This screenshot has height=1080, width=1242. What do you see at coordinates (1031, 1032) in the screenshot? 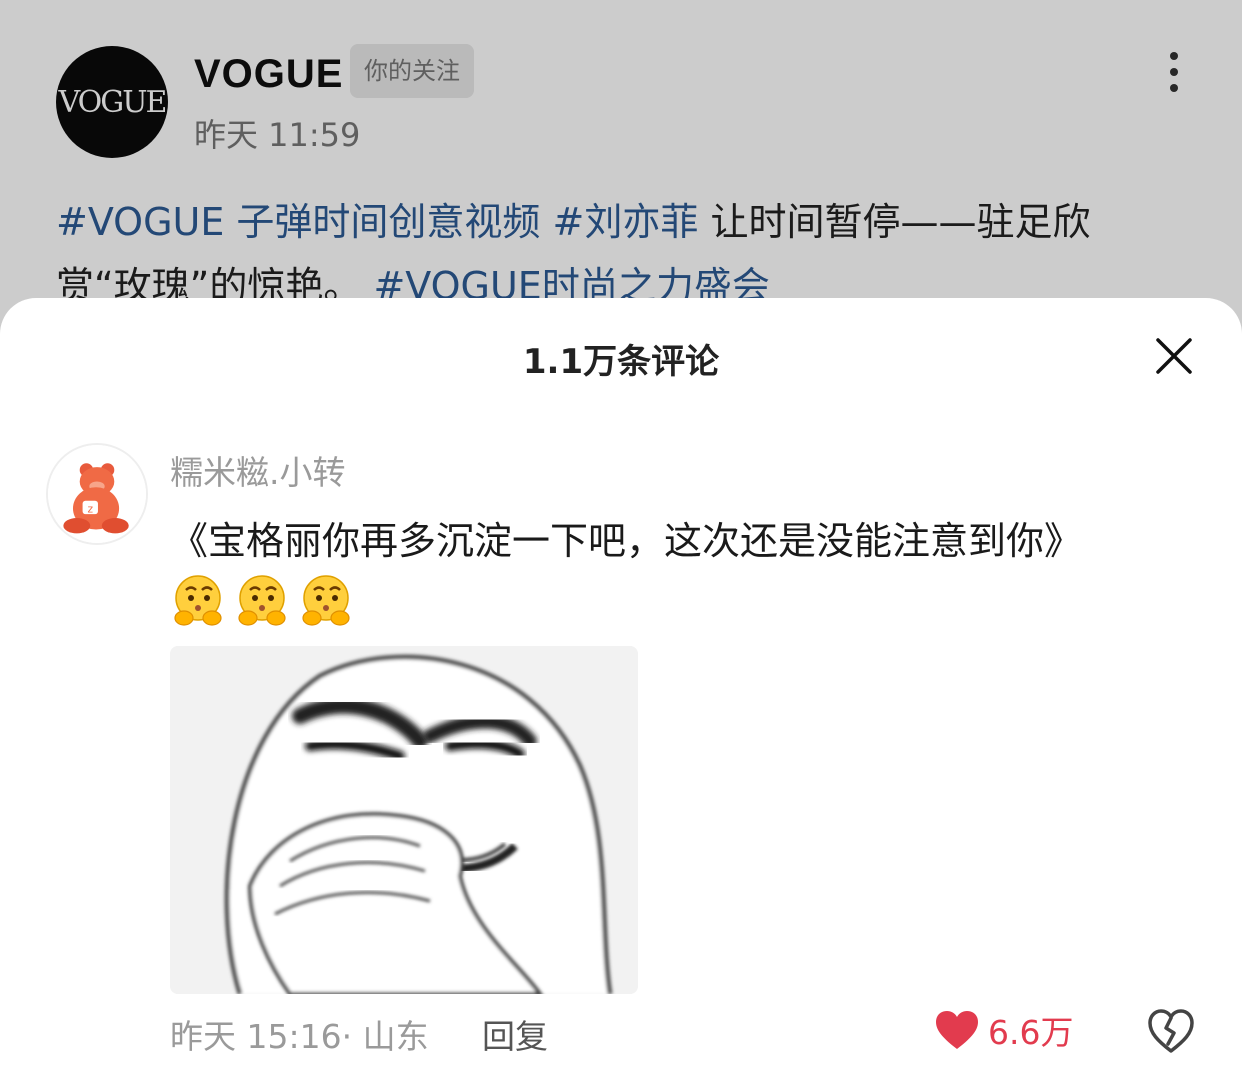
I see `like-count: 6.6万` at bounding box center [1031, 1032].